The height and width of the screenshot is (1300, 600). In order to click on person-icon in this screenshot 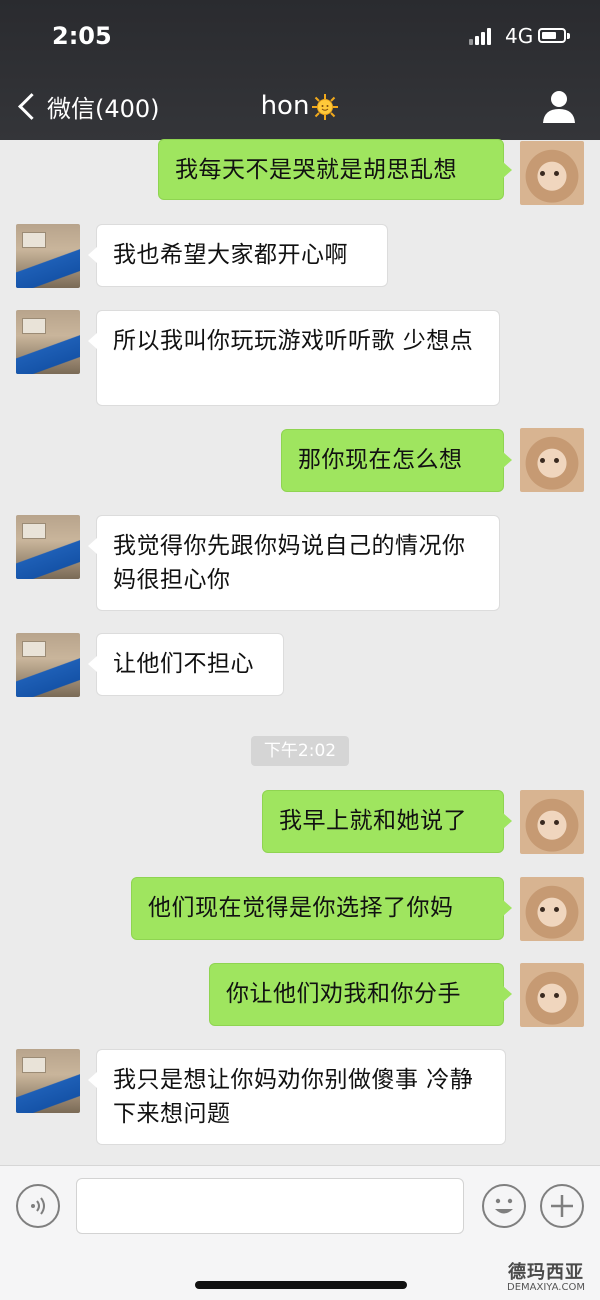, I will do `click(559, 106)`.